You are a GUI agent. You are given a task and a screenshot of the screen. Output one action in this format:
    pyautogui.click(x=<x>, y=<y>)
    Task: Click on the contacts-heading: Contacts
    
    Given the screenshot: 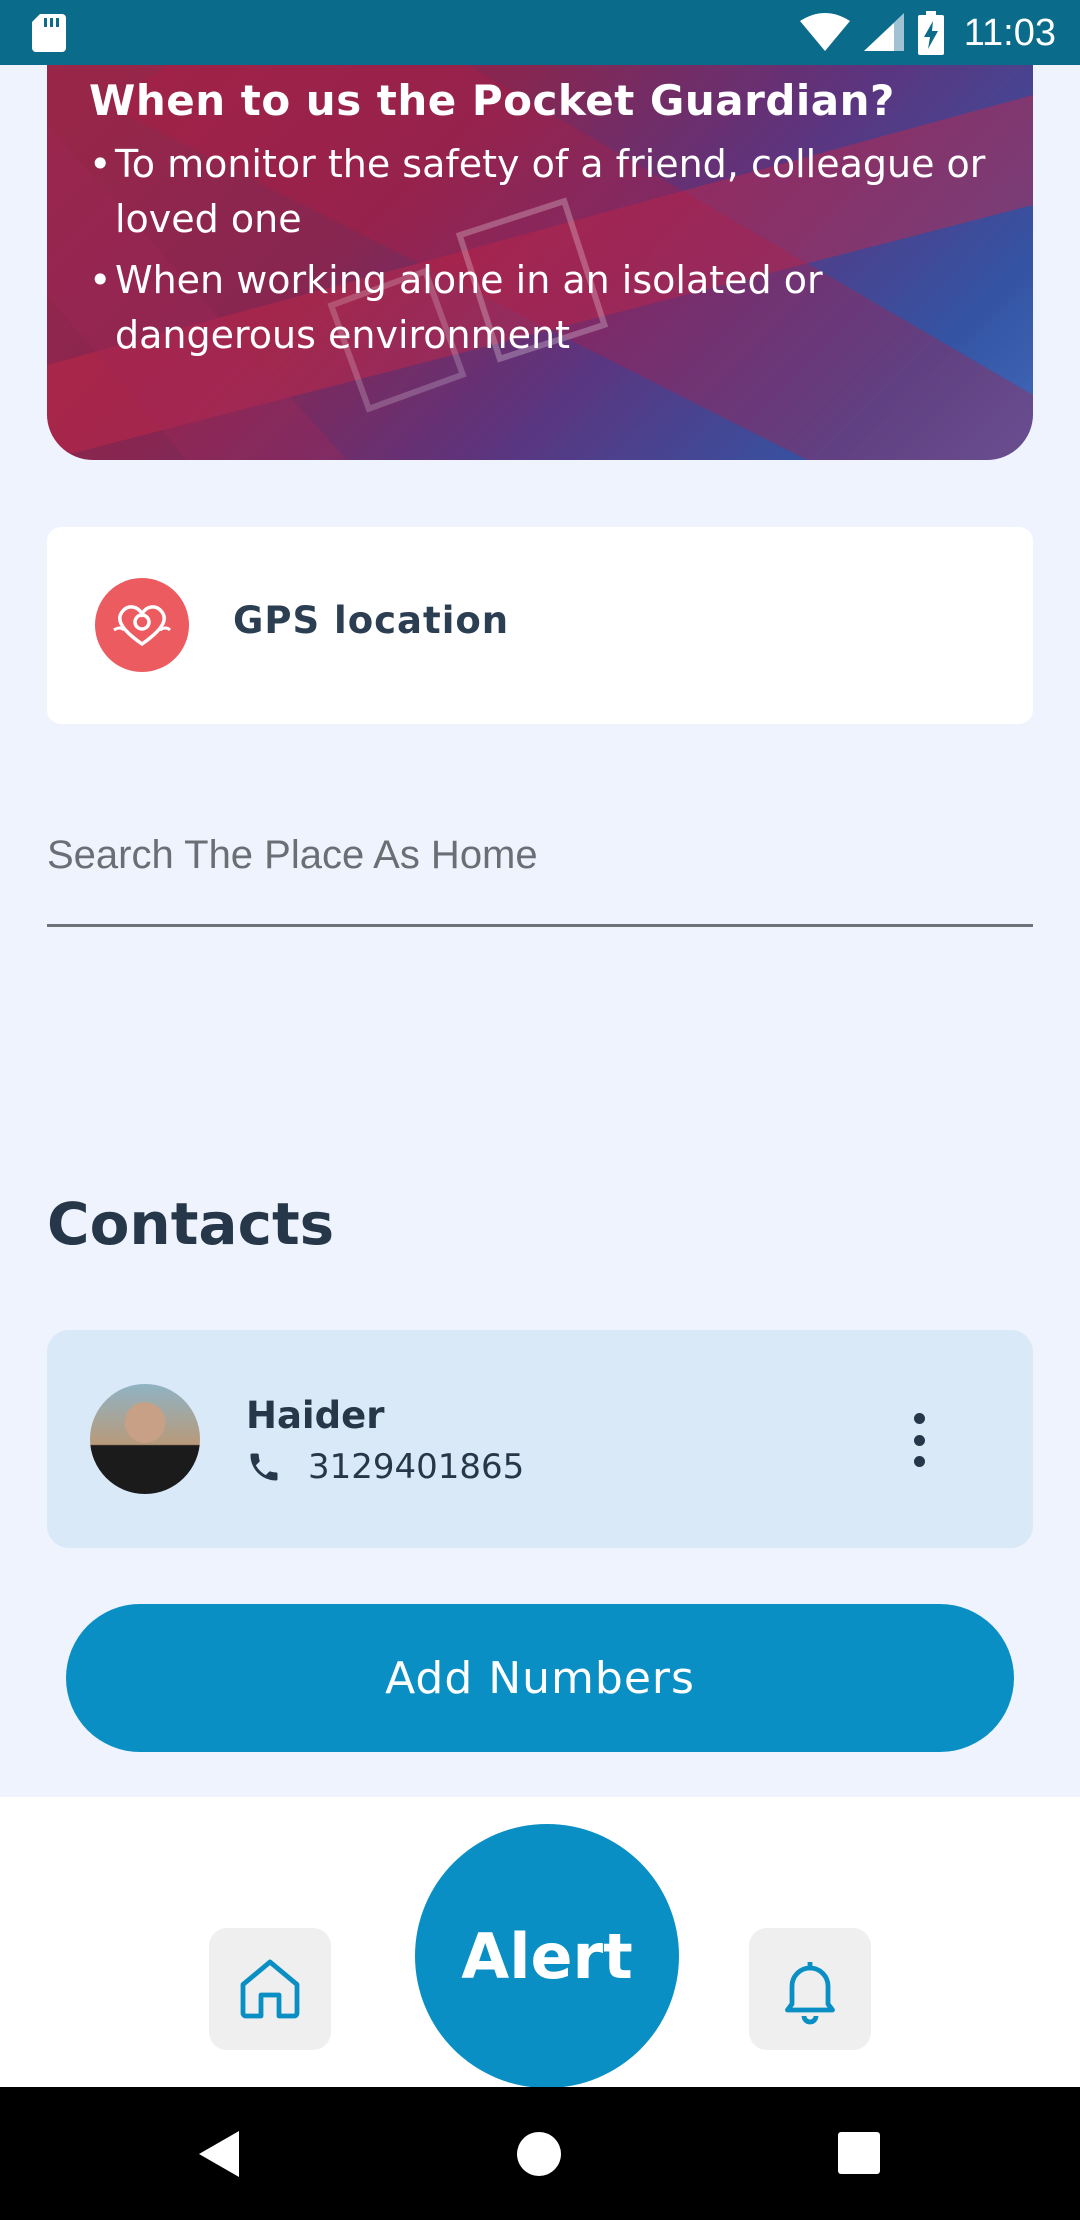 What is the action you would take?
    pyautogui.click(x=191, y=1224)
    